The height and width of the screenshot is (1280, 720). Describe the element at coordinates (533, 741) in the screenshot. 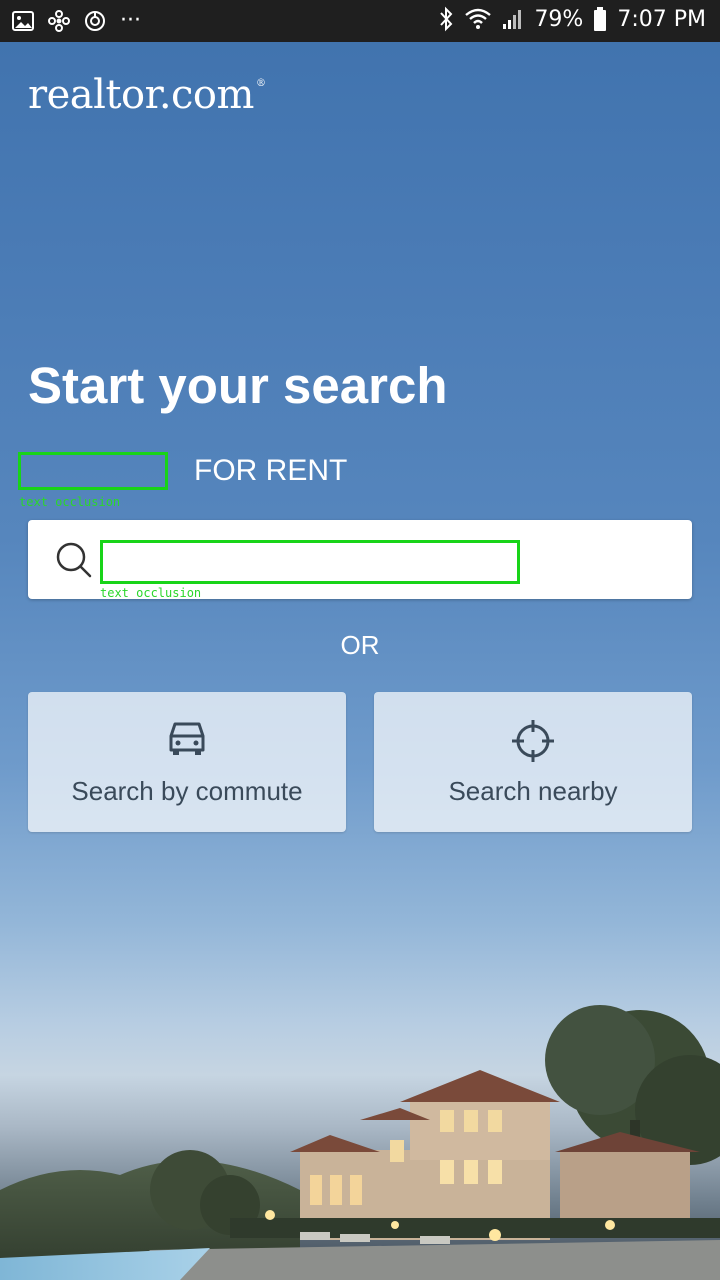

I see `crosshair-icon` at that location.